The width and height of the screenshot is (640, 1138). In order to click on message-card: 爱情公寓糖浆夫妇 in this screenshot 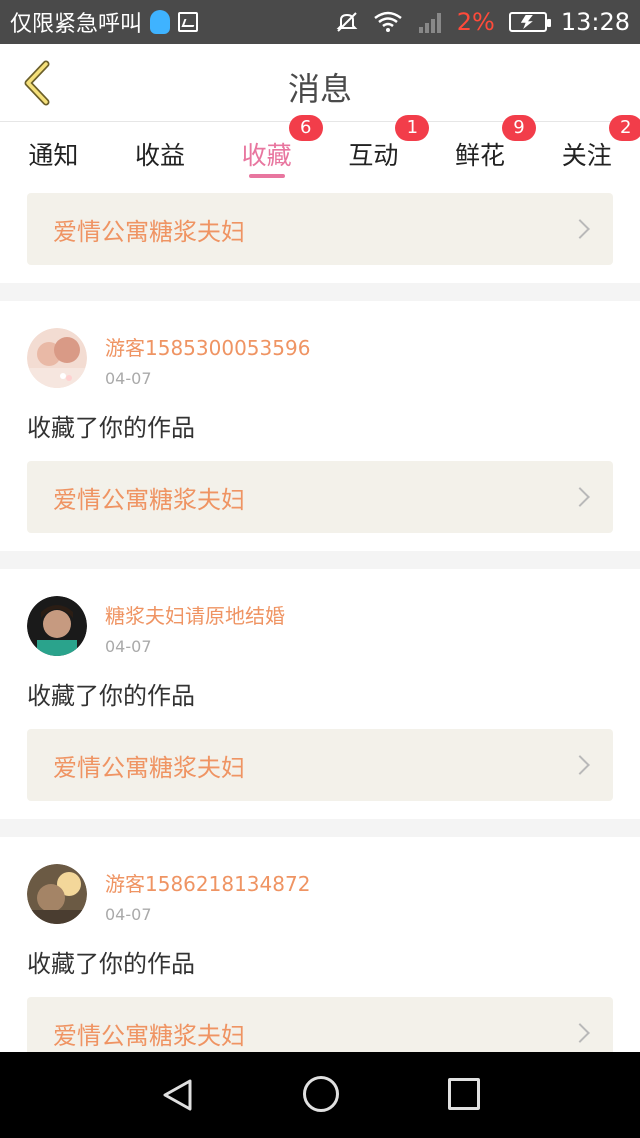, I will do `click(320, 233)`.